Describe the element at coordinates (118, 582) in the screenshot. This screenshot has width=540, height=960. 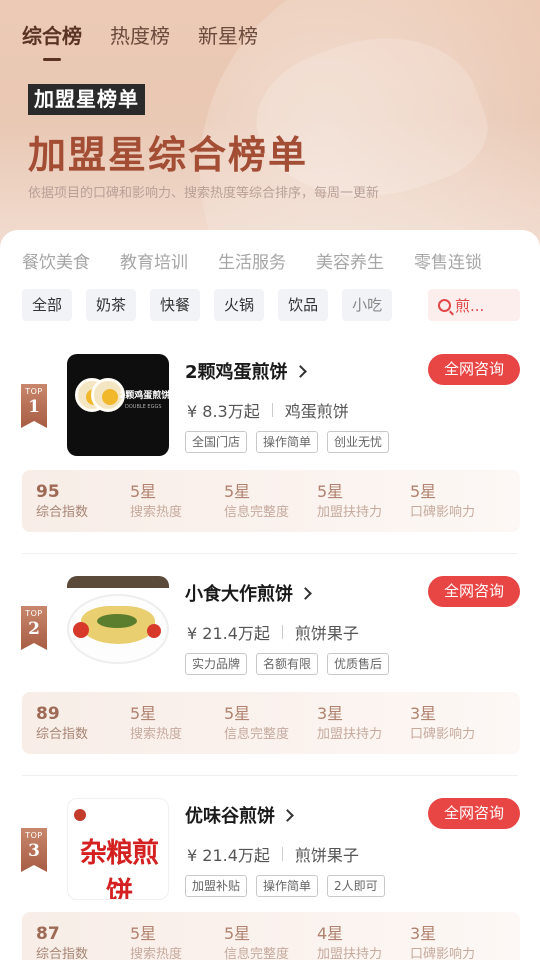
I see `thumbnail-backdrop` at that location.